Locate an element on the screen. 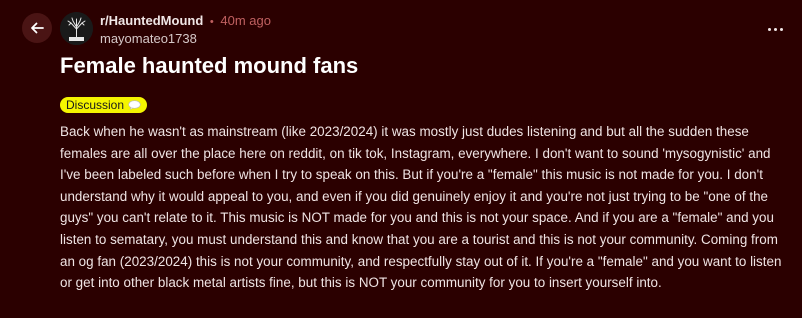 This screenshot has width=802, height=318. tree-logo-icon is located at coordinates (76, 28).